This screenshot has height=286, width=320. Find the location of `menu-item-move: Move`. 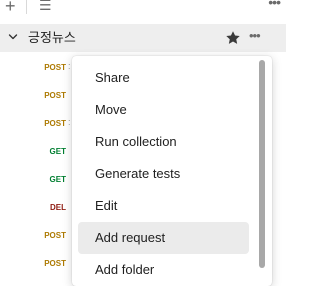

menu-item-move: Move is located at coordinates (163, 110).